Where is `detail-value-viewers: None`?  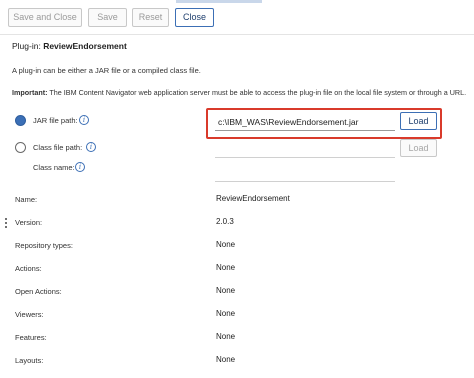 detail-value-viewers: None is located at coordinates (226, 313).